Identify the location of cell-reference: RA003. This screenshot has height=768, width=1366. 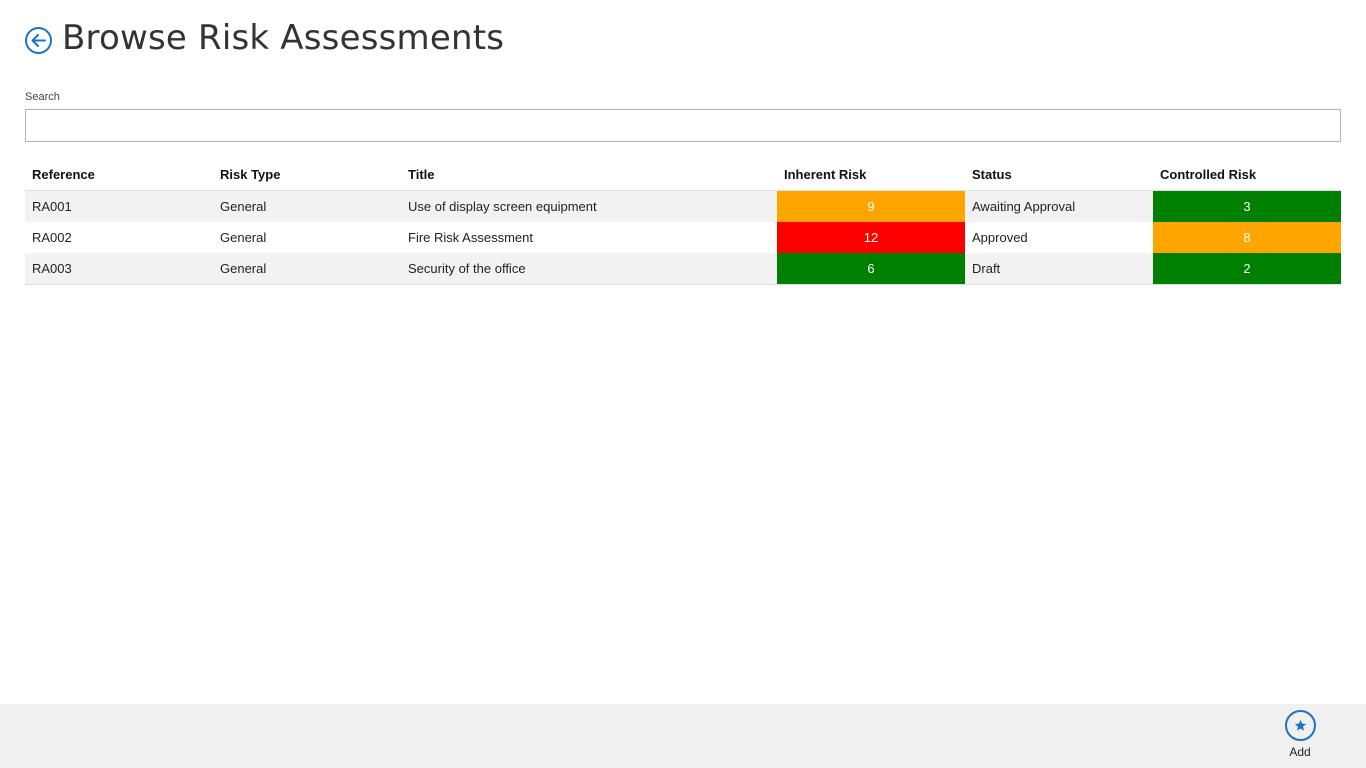
(119, 269).